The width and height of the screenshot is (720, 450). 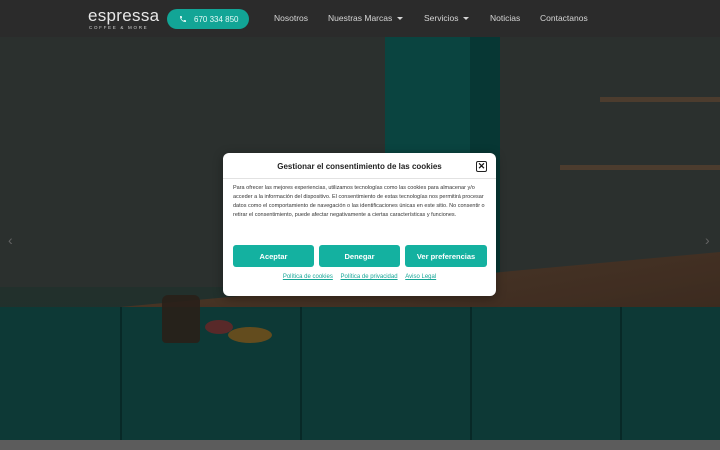 What do you see at coordinates (183, 19) in the screenshot?
I see `phone-icon` at bounding box center [183, 19].